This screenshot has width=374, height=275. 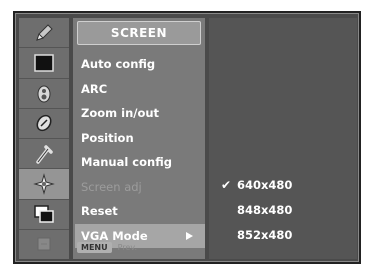 What do you see at coordinates (265, 235) in the screenshot?
I see `vga-option-label: 852x480` at bounding box center [265, 235].